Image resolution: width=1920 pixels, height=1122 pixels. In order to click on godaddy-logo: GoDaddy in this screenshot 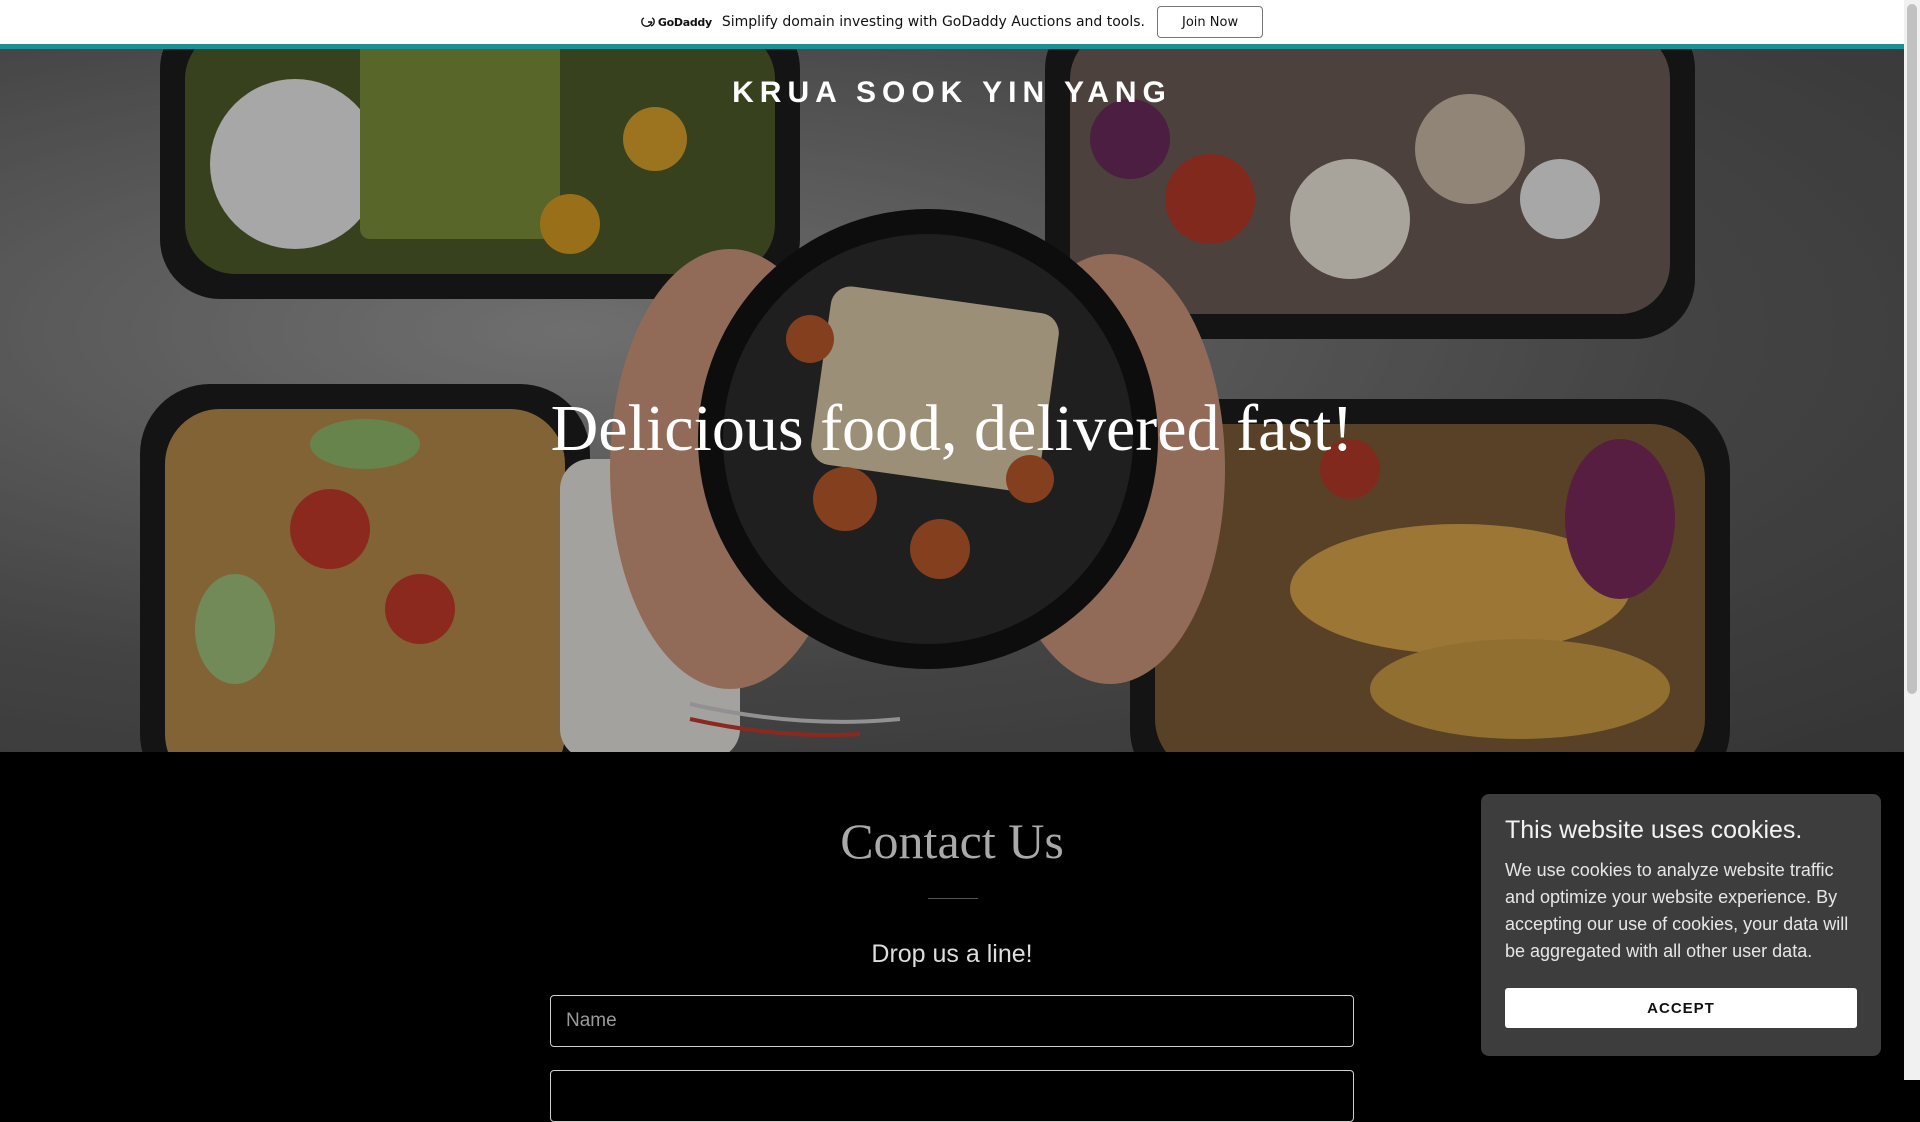, I will do `click(676, 22)`.